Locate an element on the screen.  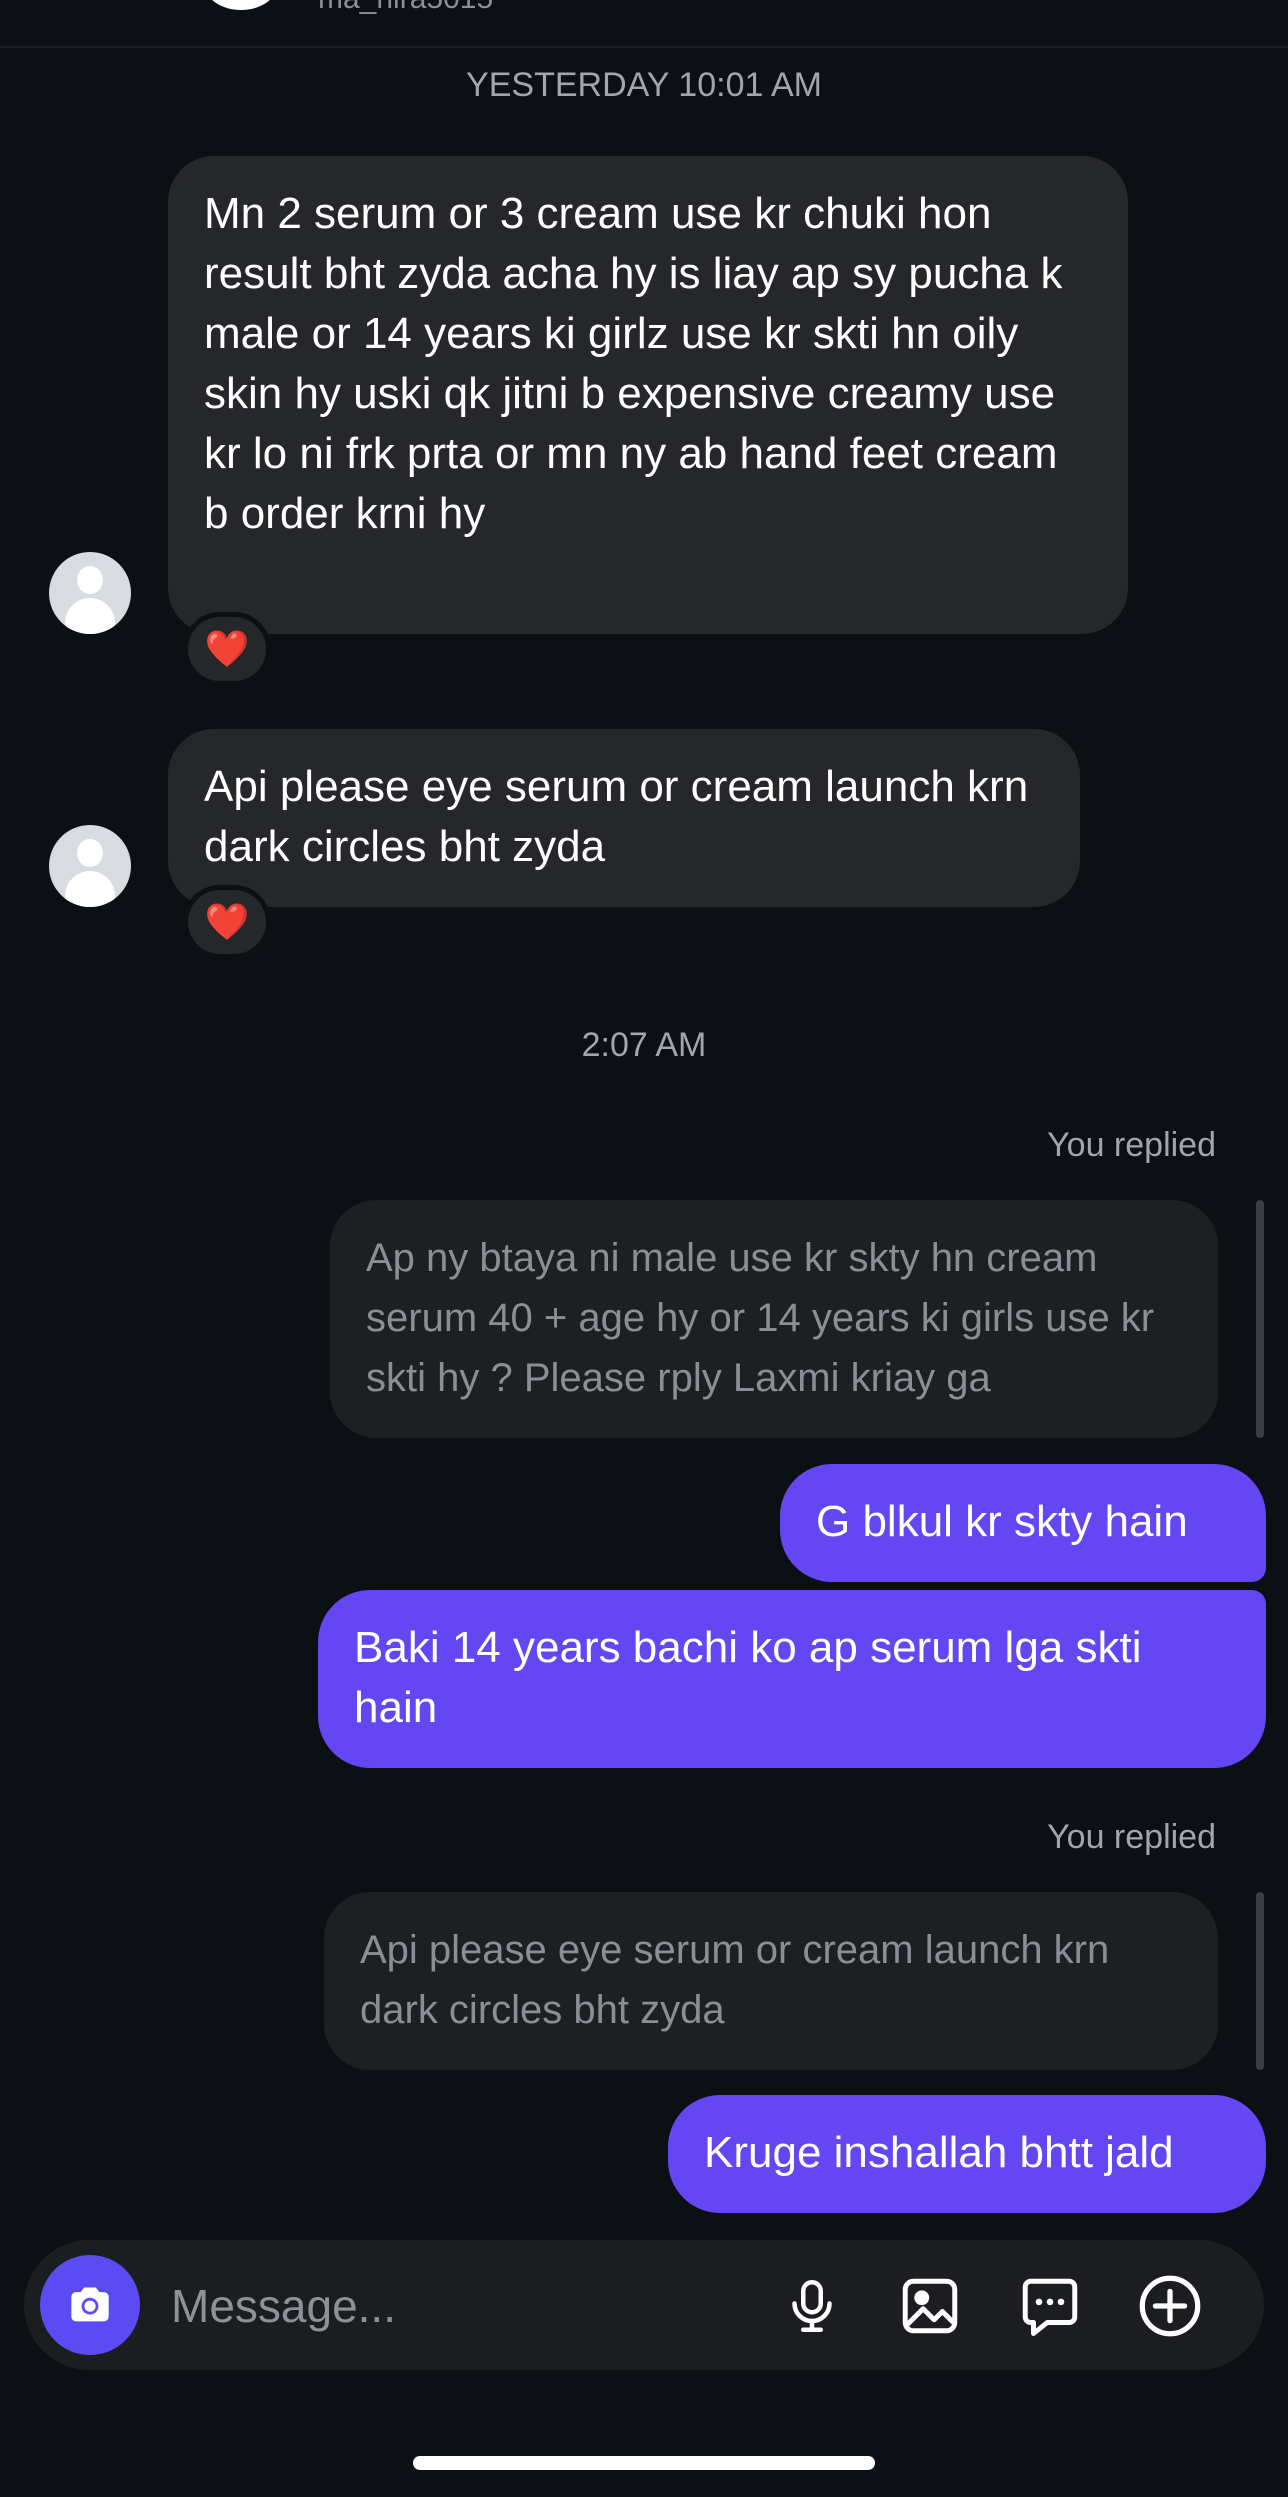
chat-header: ma_hira5015 is located at coordinates (644, 24).